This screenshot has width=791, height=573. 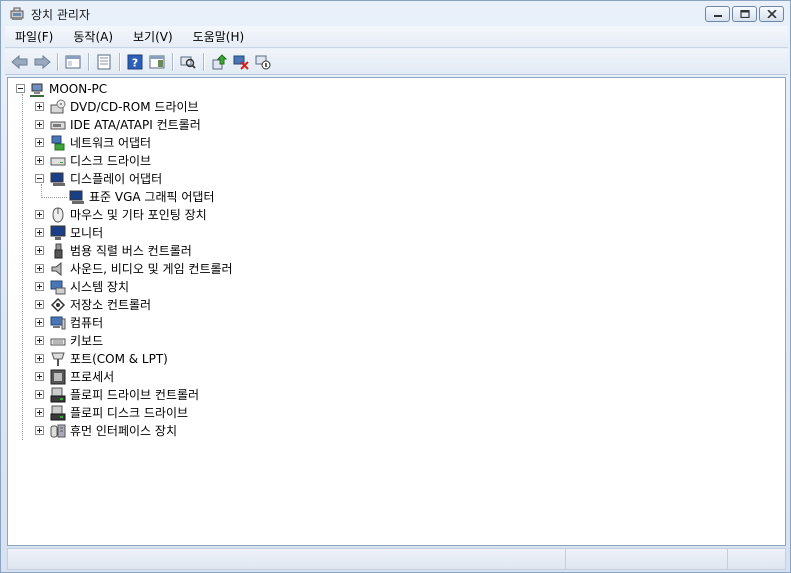 I want to click on tree-item-label: IDE ATA/ATAPI 컨트롤러, so click(x=135, y=125).